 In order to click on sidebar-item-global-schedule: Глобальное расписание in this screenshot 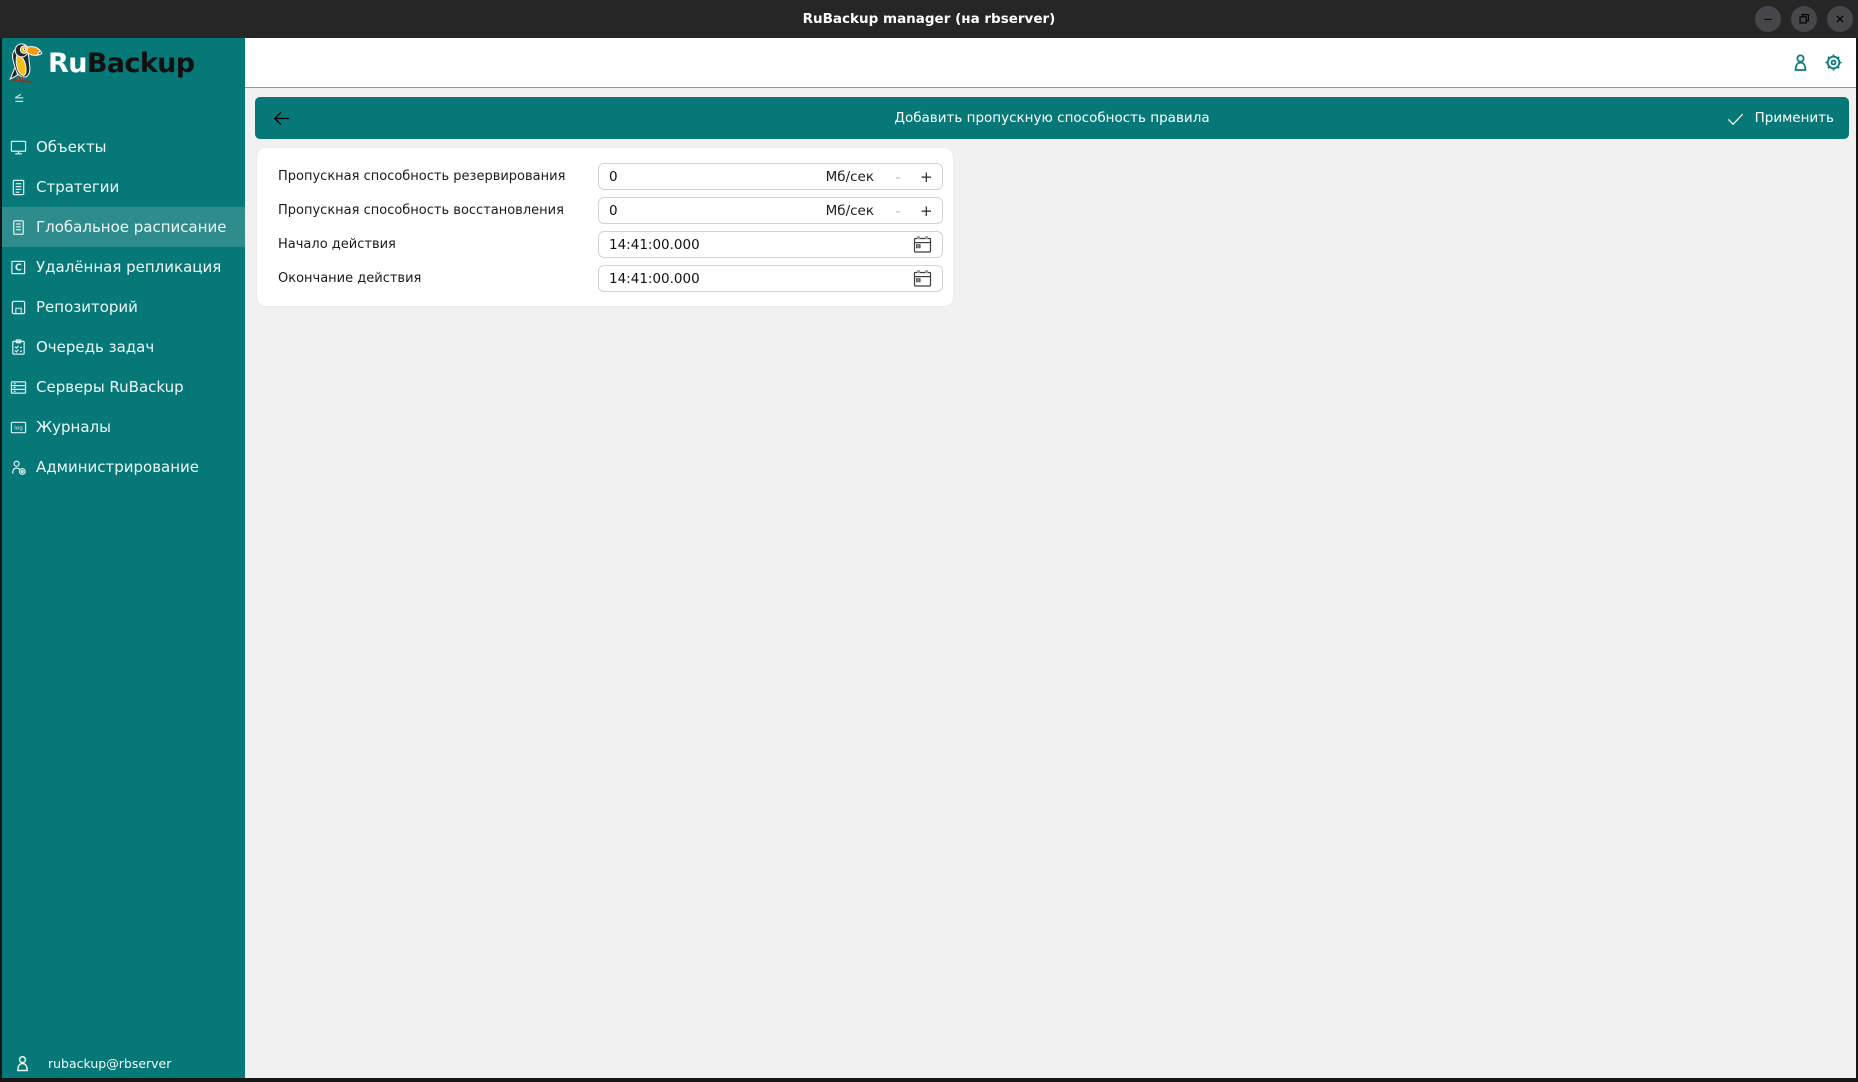, I will do `click(122, 227)`.